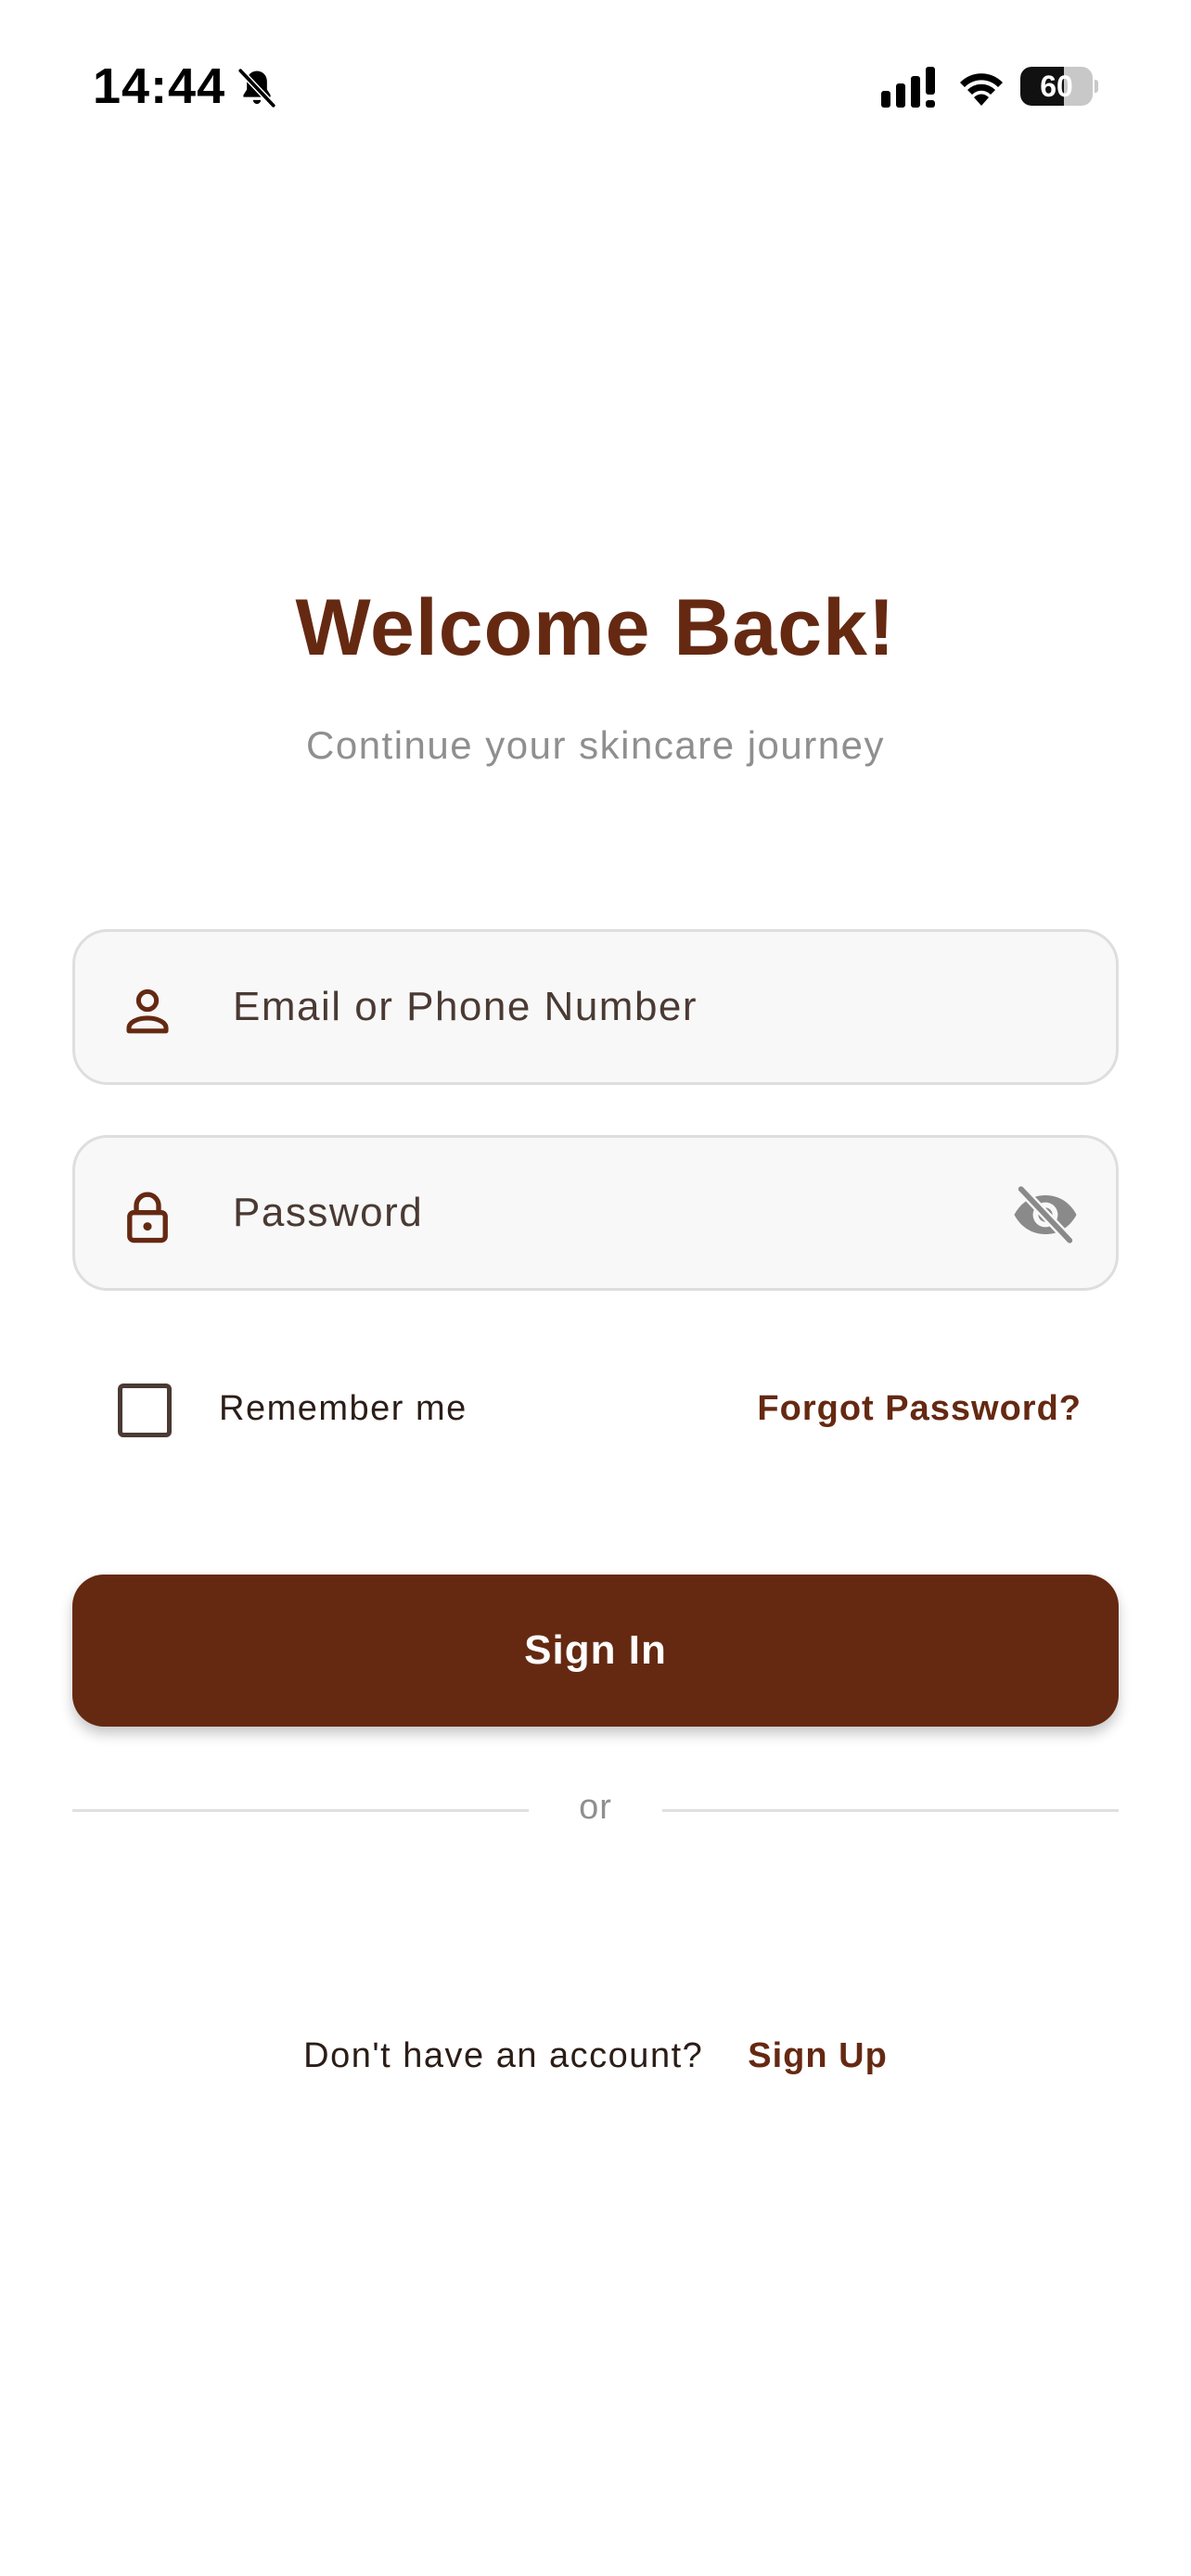 The height and width of the screenshot is (2576, 1191). What do you see at coordinates (595, 745) in the screenshot?
I see `page-subtitle: Continue your skincare journey` at bounding box center [595, 745].